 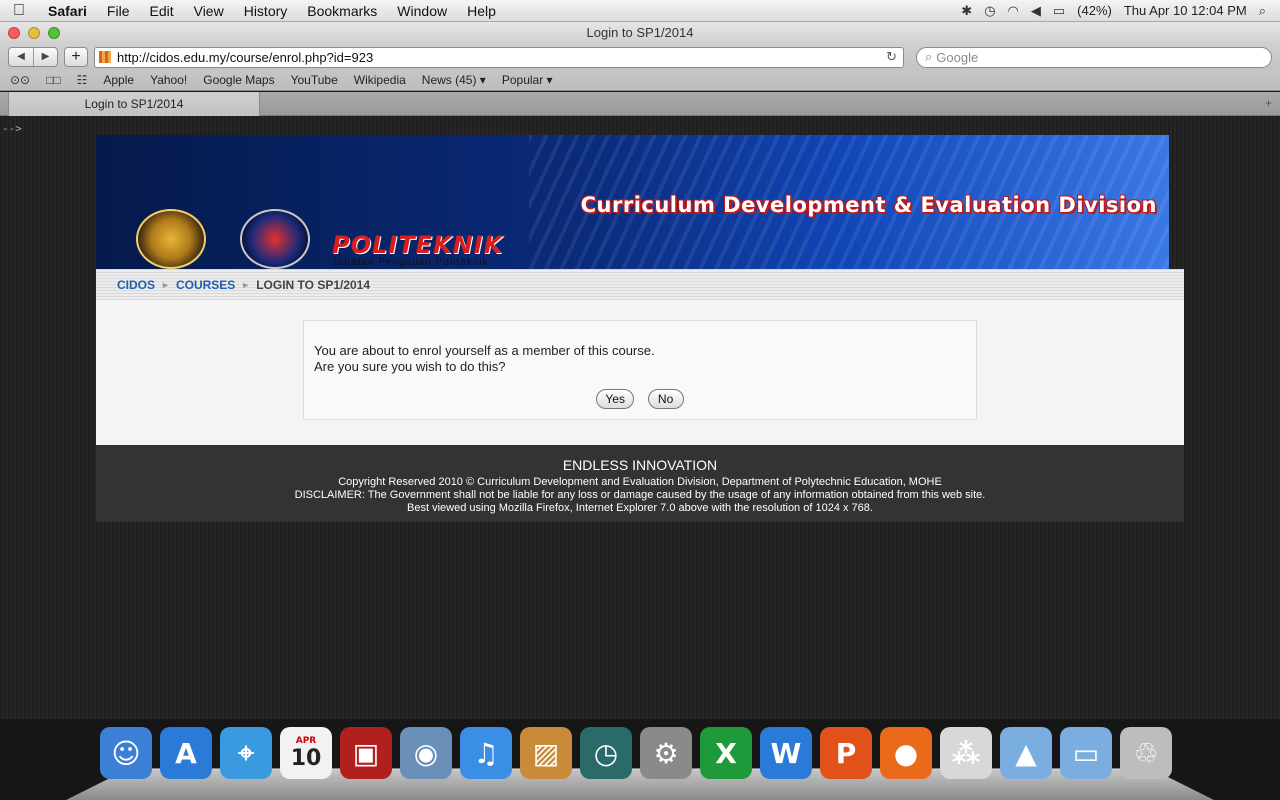 What do you see at coordinates (1262, 11) in the screenshot?
I see `spotlight-icon: ⌕` at bounding box center [1262, 11].